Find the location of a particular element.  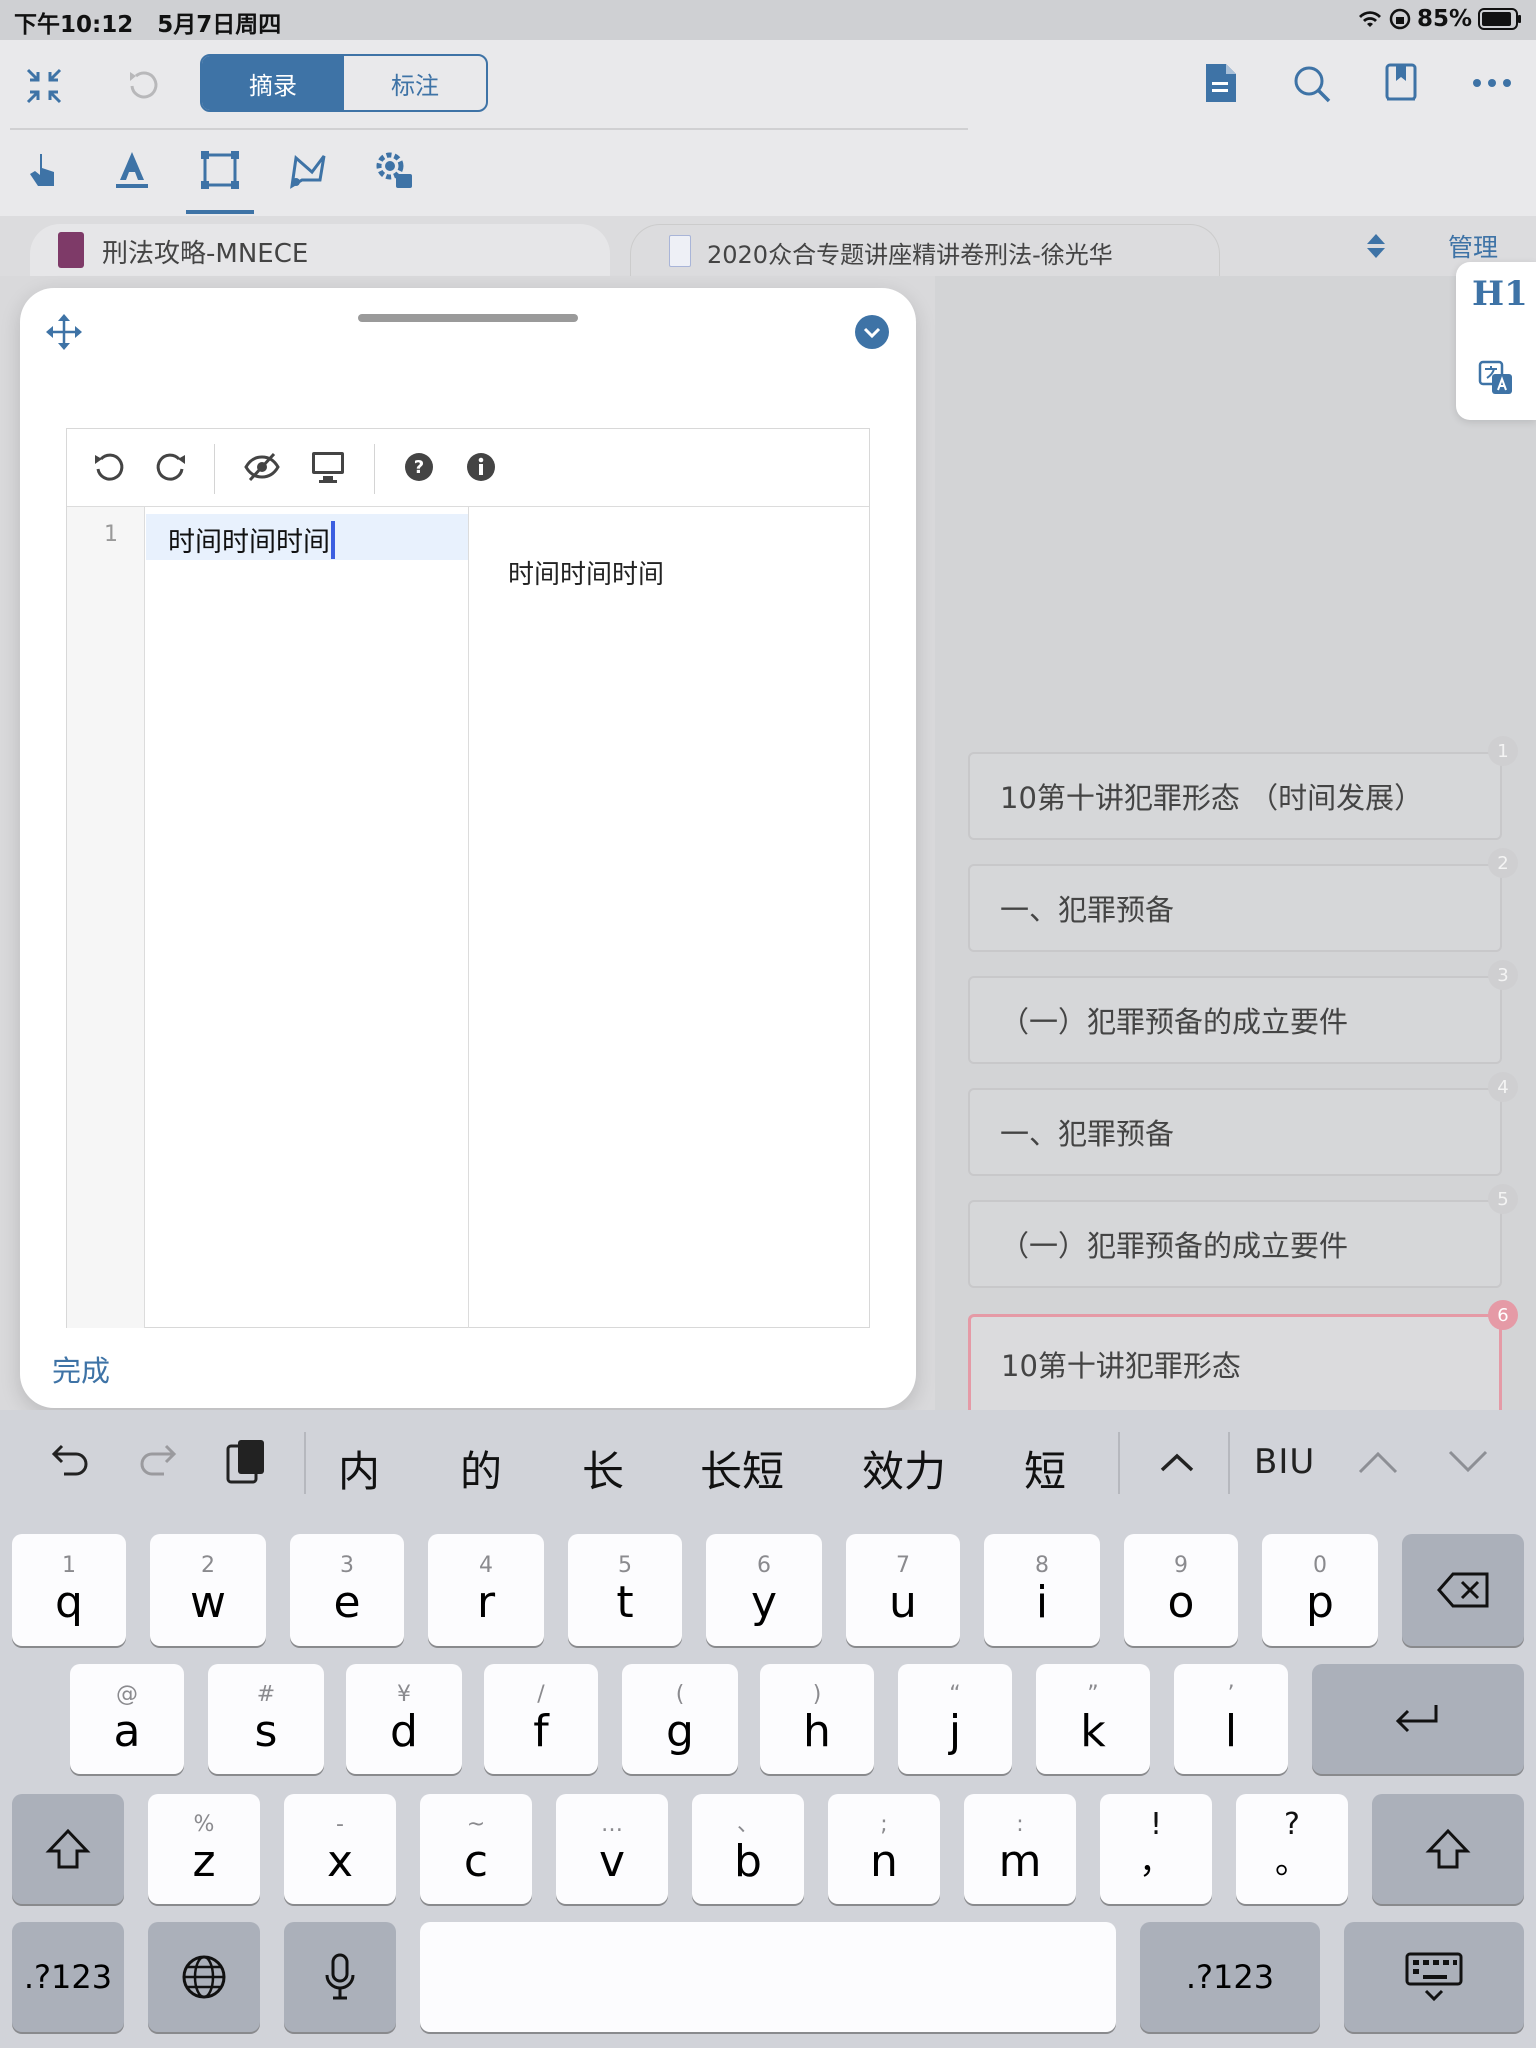

key-e: 3e is located at coordinates (347, 1590).